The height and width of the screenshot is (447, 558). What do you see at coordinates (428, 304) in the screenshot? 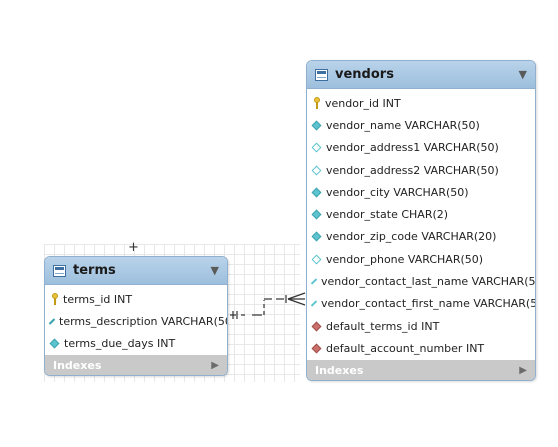
I see `column-label: vendor_contact_first_name VARCHAR(50)` at bounding box center [428, 304].